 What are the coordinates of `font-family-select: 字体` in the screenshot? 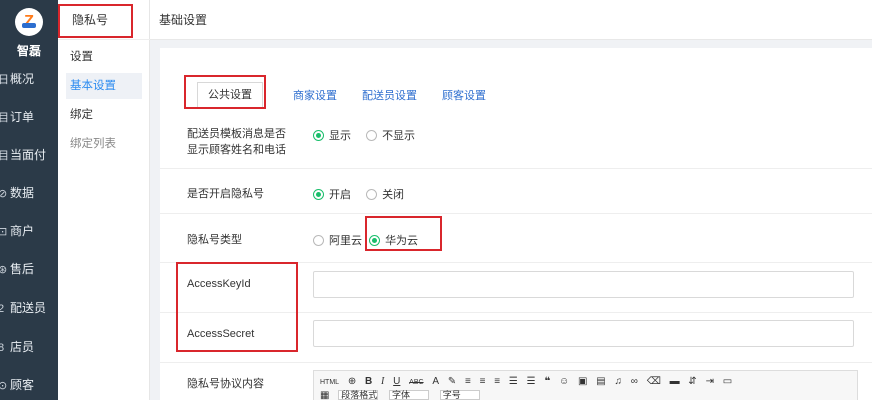 It's located at (409, 395).